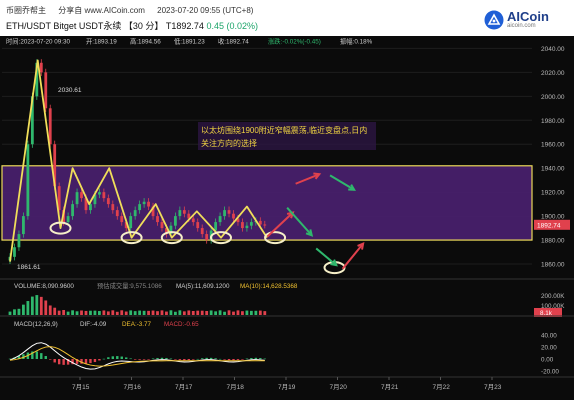  What do you see at coordinates (553, 193) in the screenshot?
I see `price-tick: 1920.00` at bounding box center [553, 193].